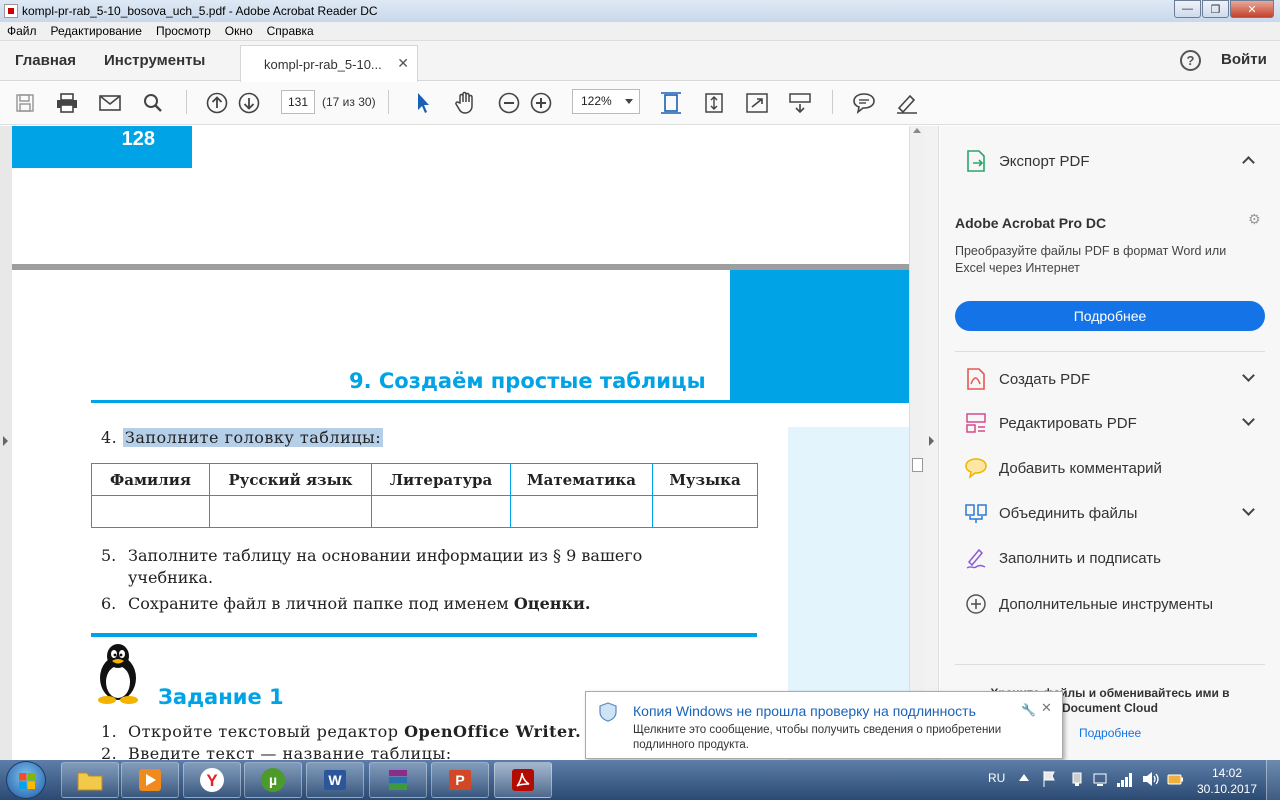  What do you see at coordinates (25, 103) in the screenshot?
I see `save-icon` at bounding box center [25, 103].